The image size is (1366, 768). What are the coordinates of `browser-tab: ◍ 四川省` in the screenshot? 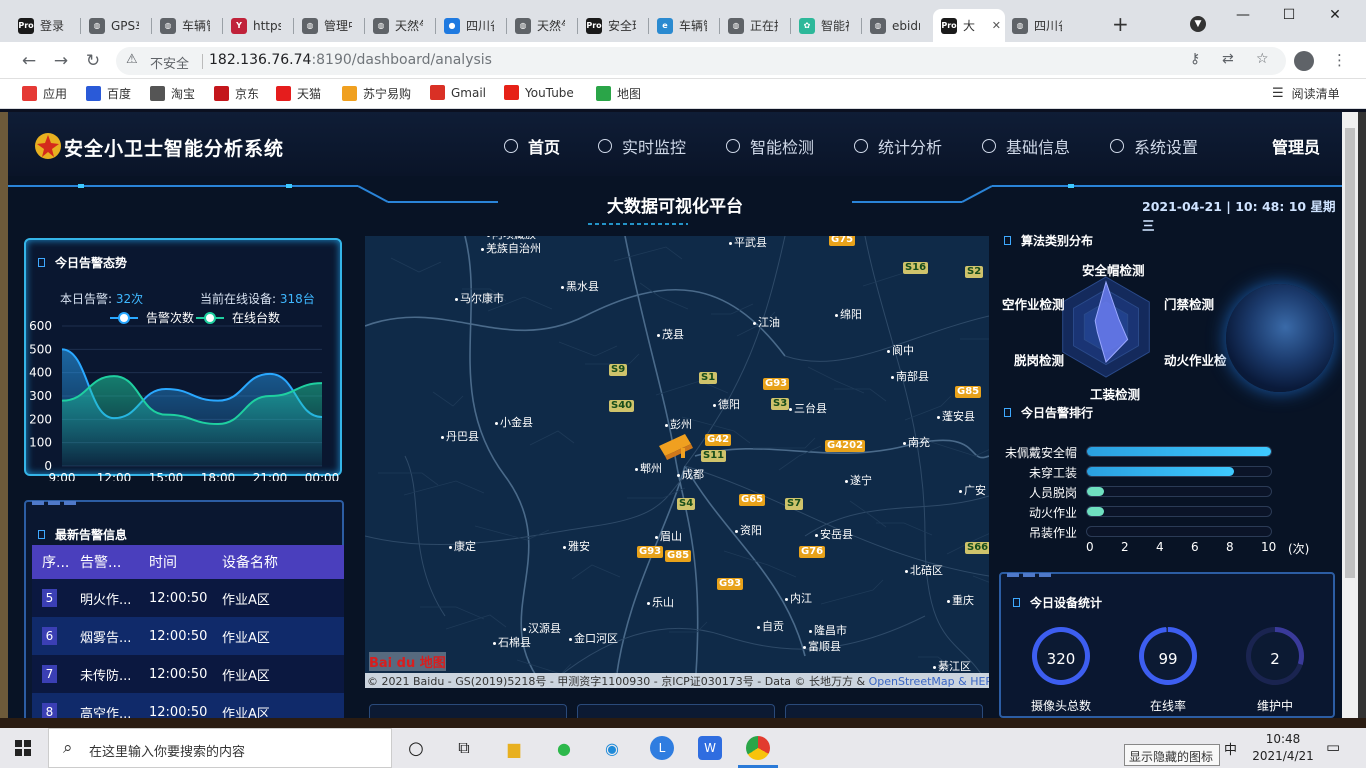 It's located at (1038, 25).